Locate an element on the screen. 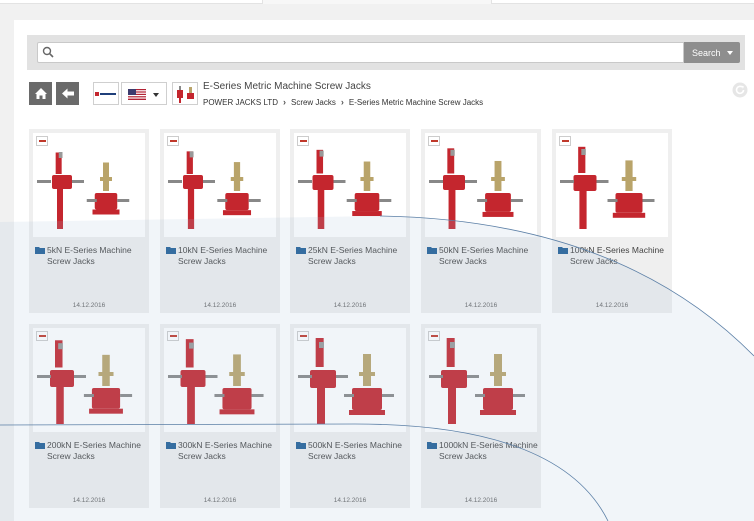 The width and height of the screenshot is (754, 521). item-title: 1000kN E-Series Machine Screw Jacks is located at coordinates (489, 451).